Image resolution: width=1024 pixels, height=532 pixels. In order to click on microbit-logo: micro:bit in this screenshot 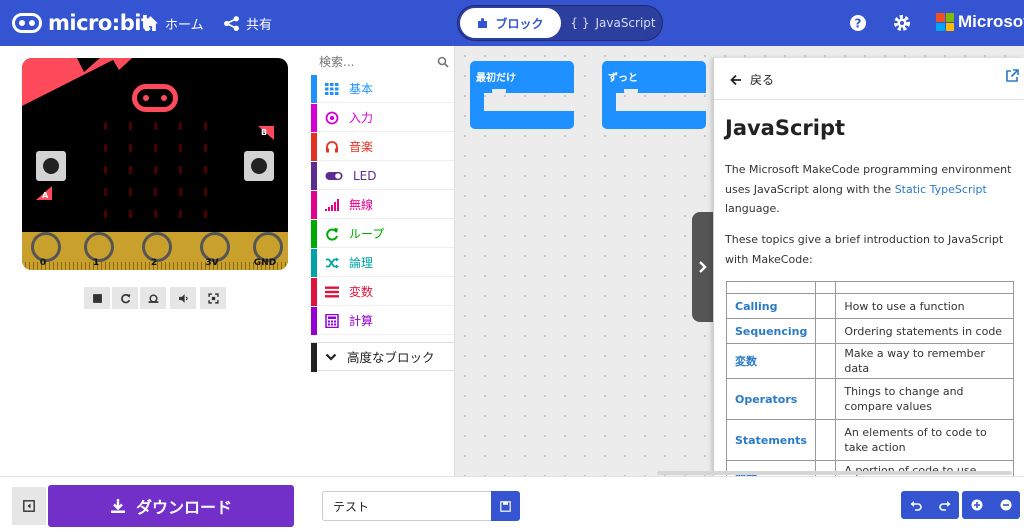, I will do `click(81, 23)`.